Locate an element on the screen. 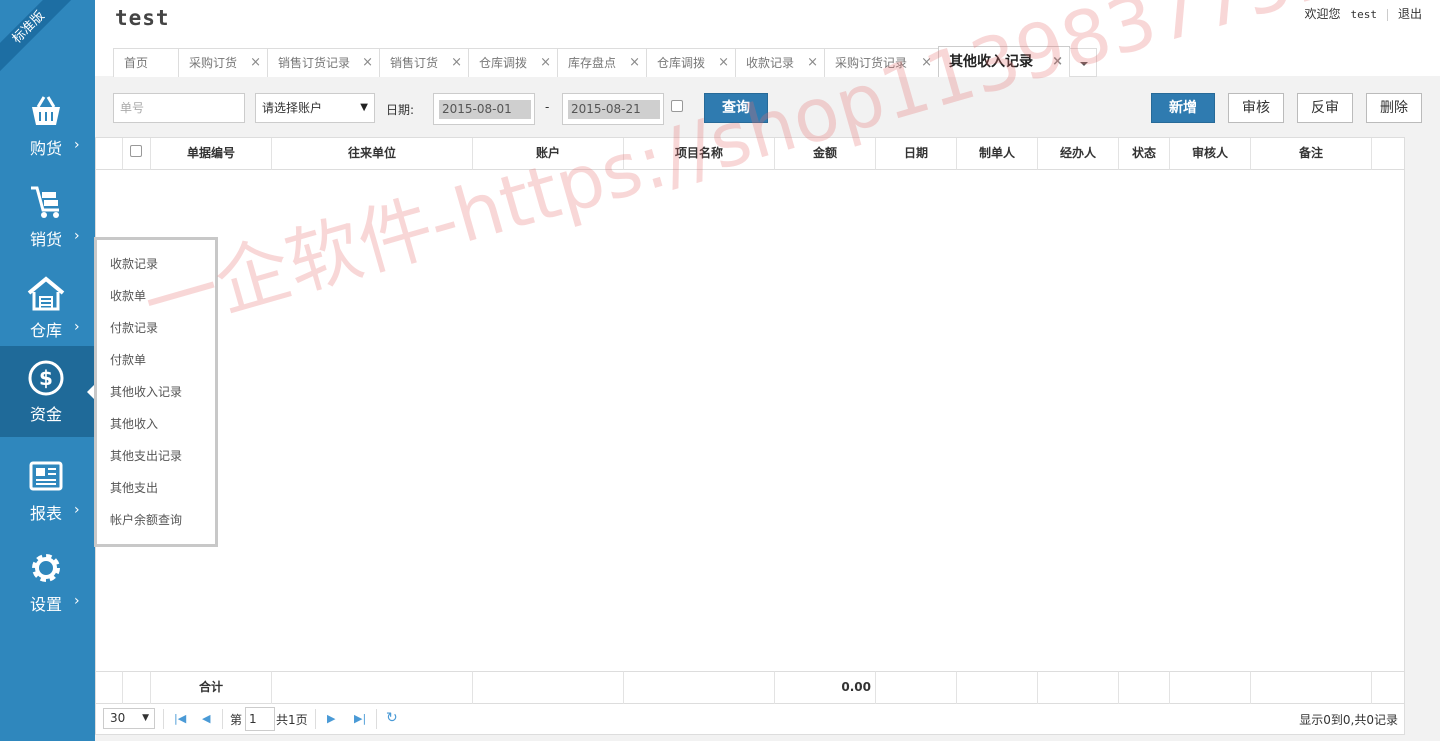  tab-label: 其他收入记录 is located at coordinates (991, 62).